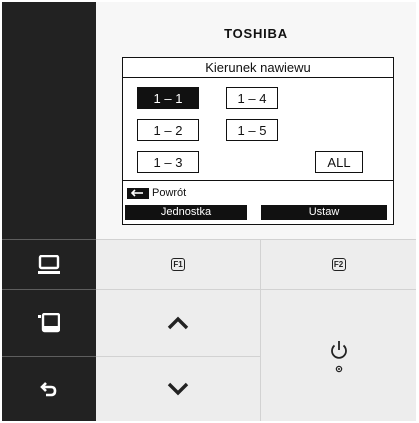 The height and width of the screenshot is (423, 419). I want to click on power-button, so click(338, 355).